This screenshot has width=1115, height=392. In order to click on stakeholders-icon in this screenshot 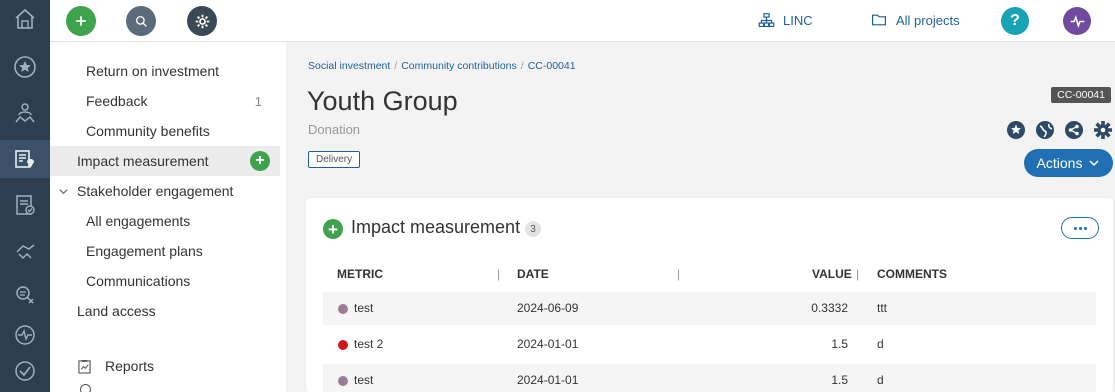, I will do `click(25, 113)`.